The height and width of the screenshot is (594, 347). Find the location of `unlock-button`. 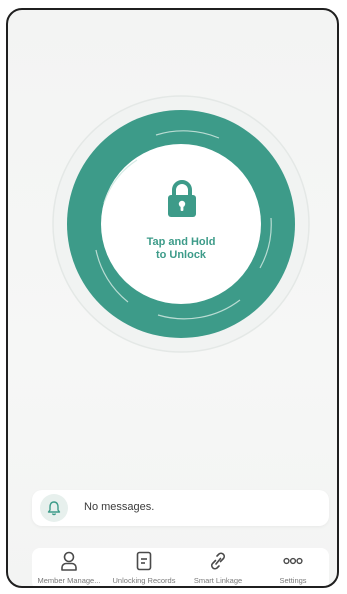

unlock-button is located at coordinates (181, 224).